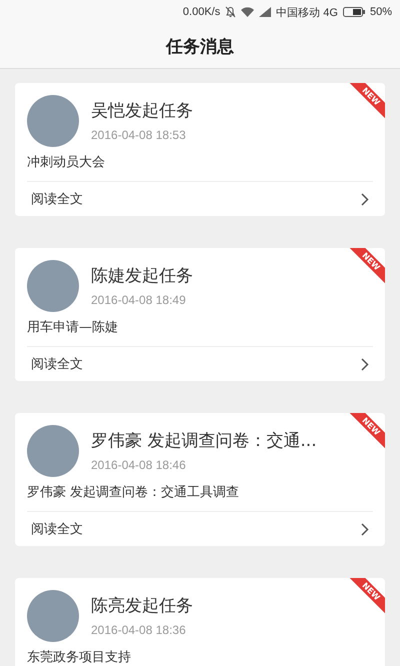  Describe the element at coordinates (139, 135) in the screenshot. I see `task-time: 2016-04-08 18:53` at that location.